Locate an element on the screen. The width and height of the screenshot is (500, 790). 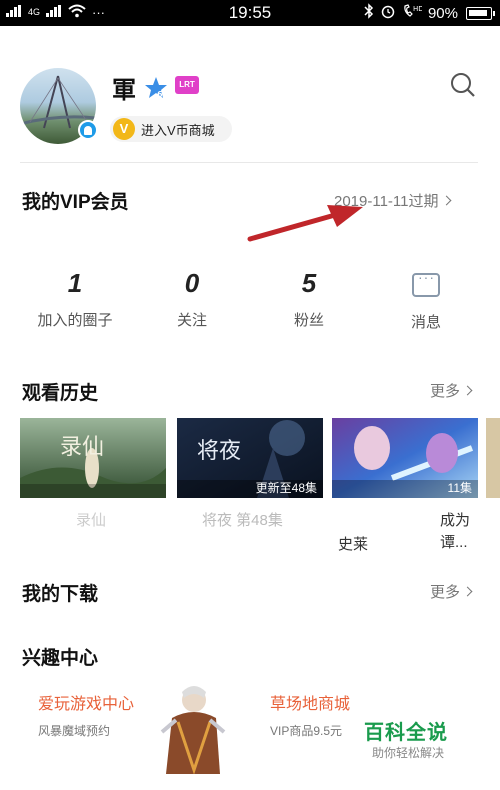
vcoin-store-button: V 进入V币商城 is located at coordinates (171, 129).